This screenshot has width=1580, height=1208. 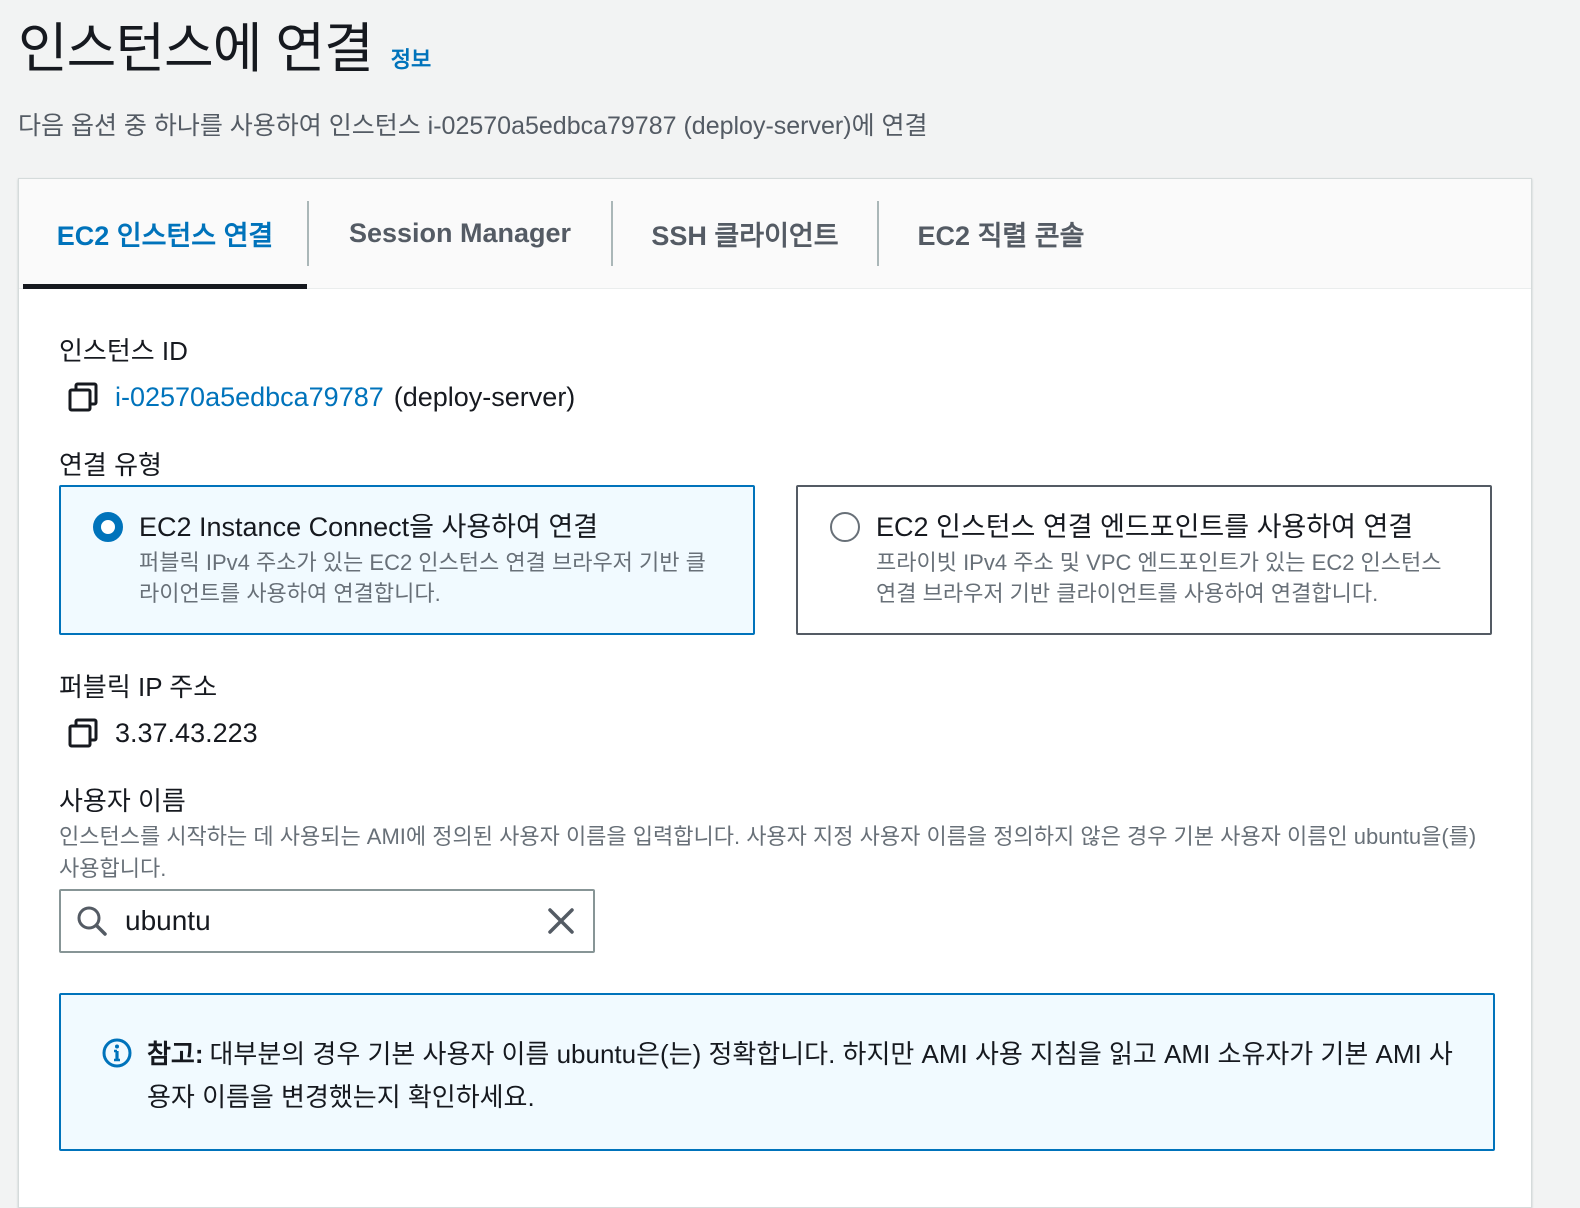 What do you see at coordinates (335, 921) in the screenshot?
I see `username-input` at bounding box center [335, 921].